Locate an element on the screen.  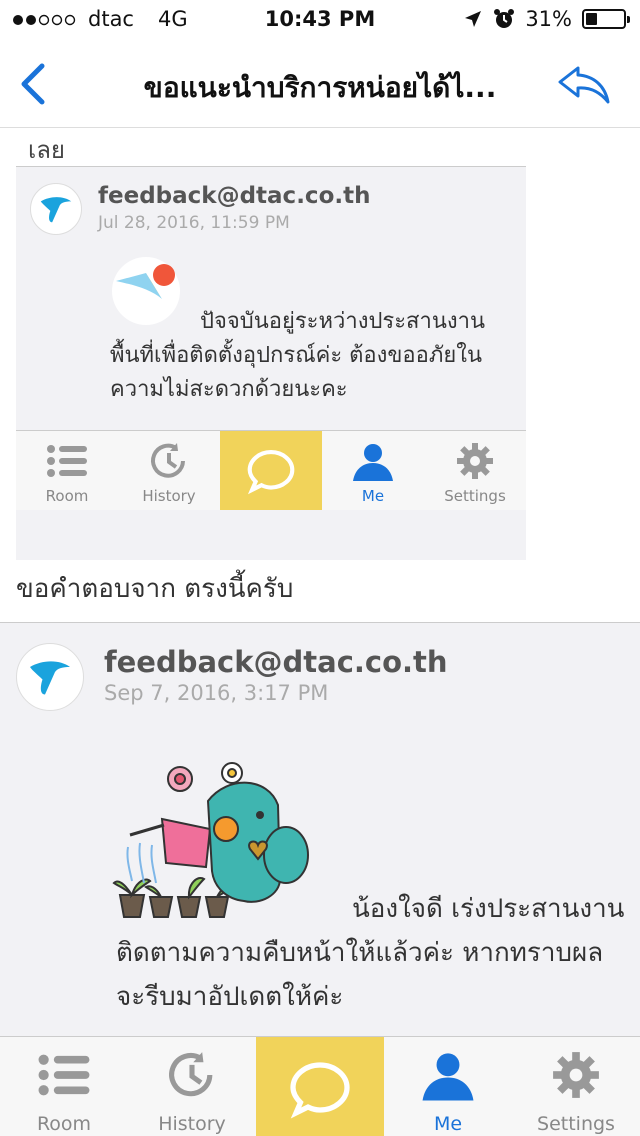
user-reply-text: ขอคำตอบจาก ตรงนี้ครับ is located at coordinates (155, 589).